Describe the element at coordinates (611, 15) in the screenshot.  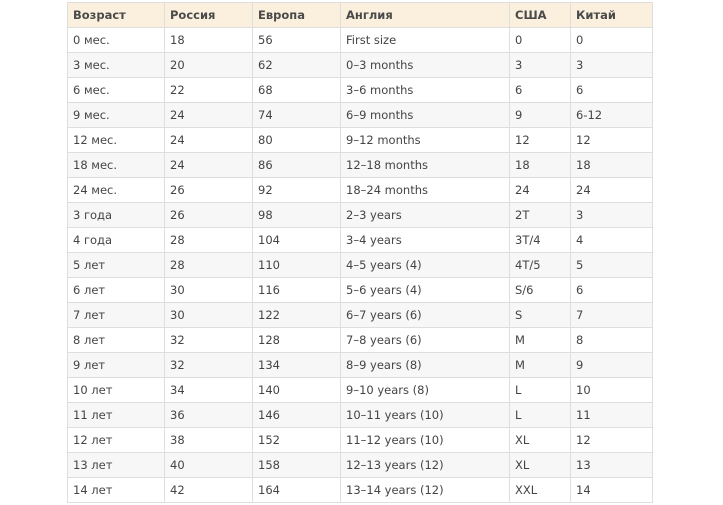
I see `header-china: Китай` at that location.